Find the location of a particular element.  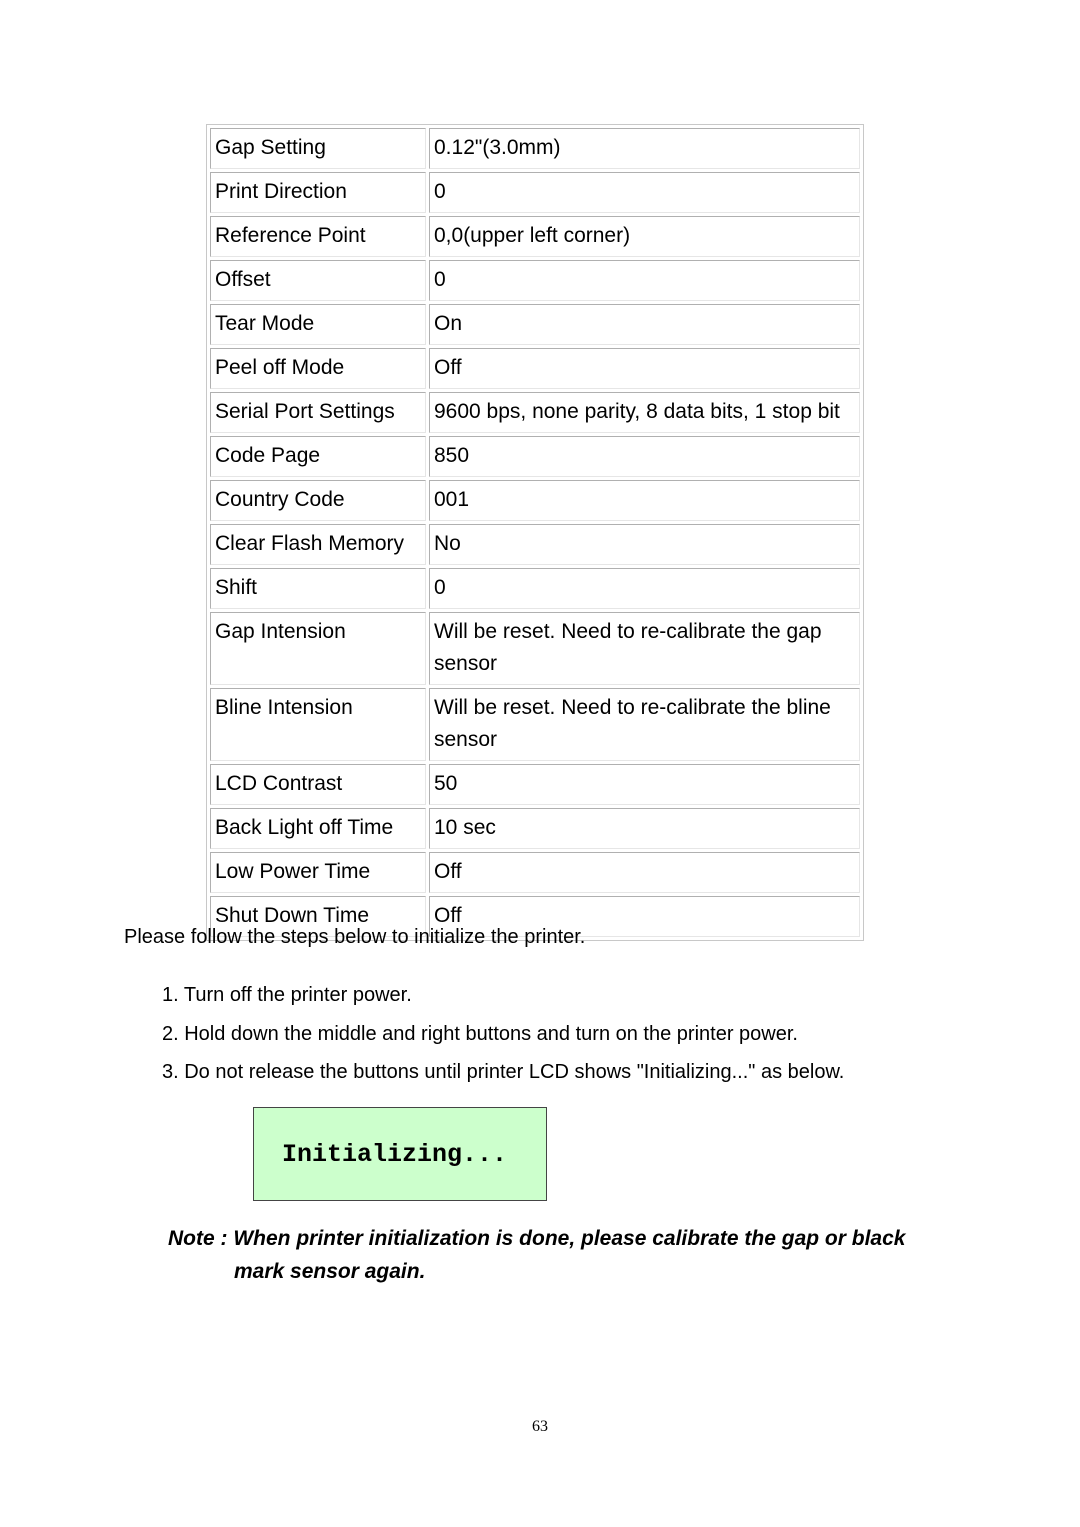

setting-value: 850 is located at coordinates (644, 456).